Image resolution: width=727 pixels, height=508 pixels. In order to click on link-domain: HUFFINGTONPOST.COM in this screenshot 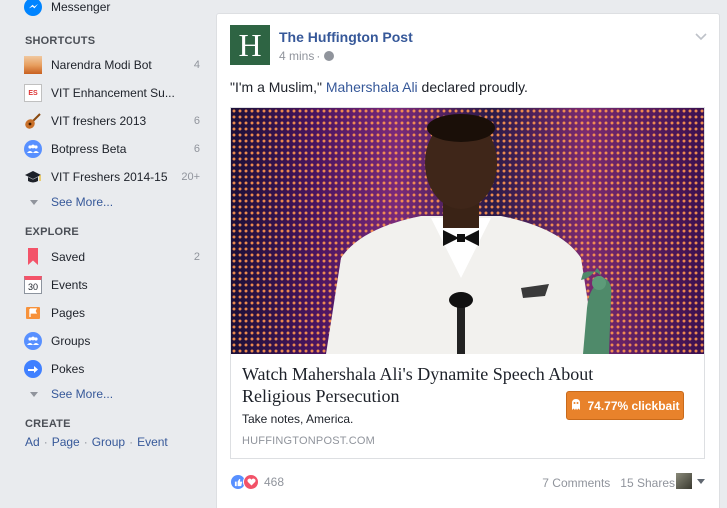, I will do `click(308, 441)`.